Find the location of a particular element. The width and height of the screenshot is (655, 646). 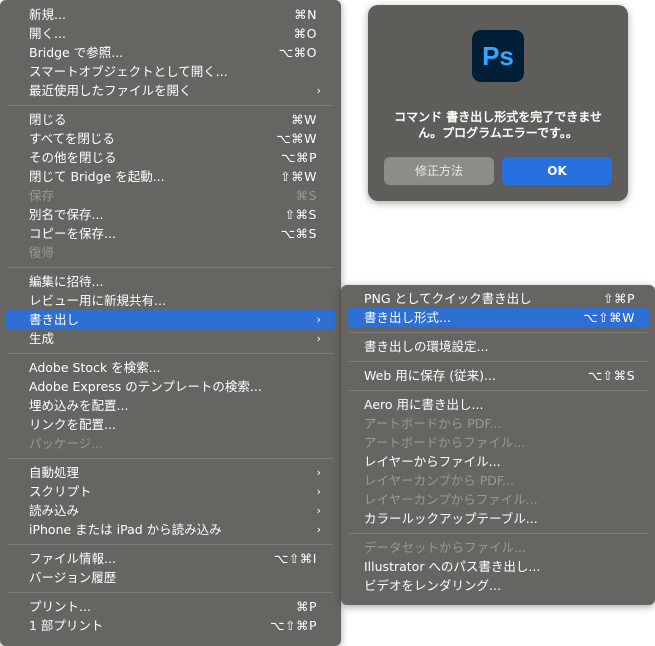

export-menu-item: Web 用に保存 (従来)... ⌥⇧⌘S is located at coordinates (498, 375).